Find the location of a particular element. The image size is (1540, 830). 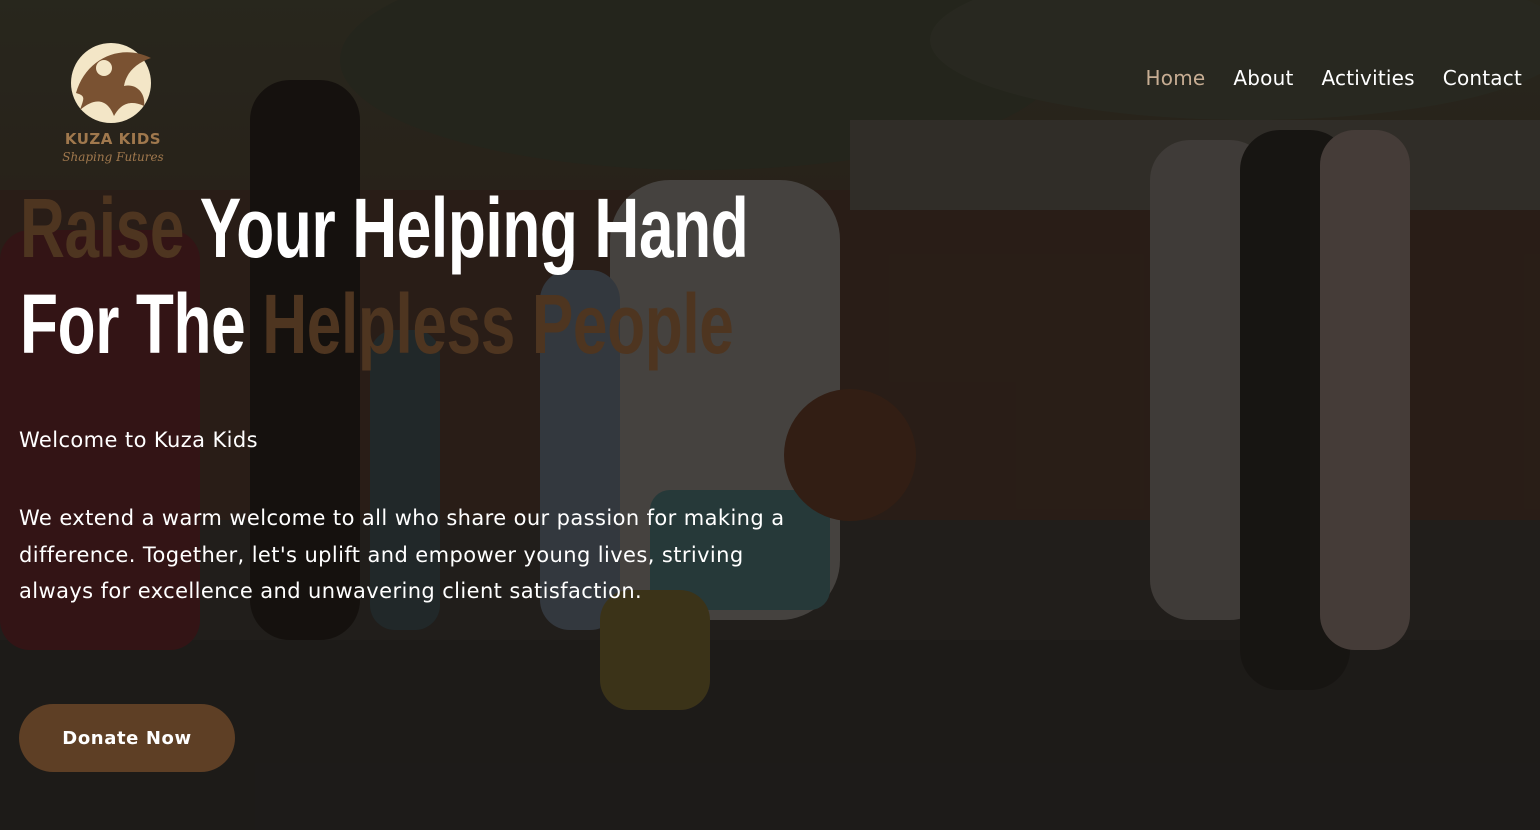

logo-mark-icon is located at coordinates (111, 83).